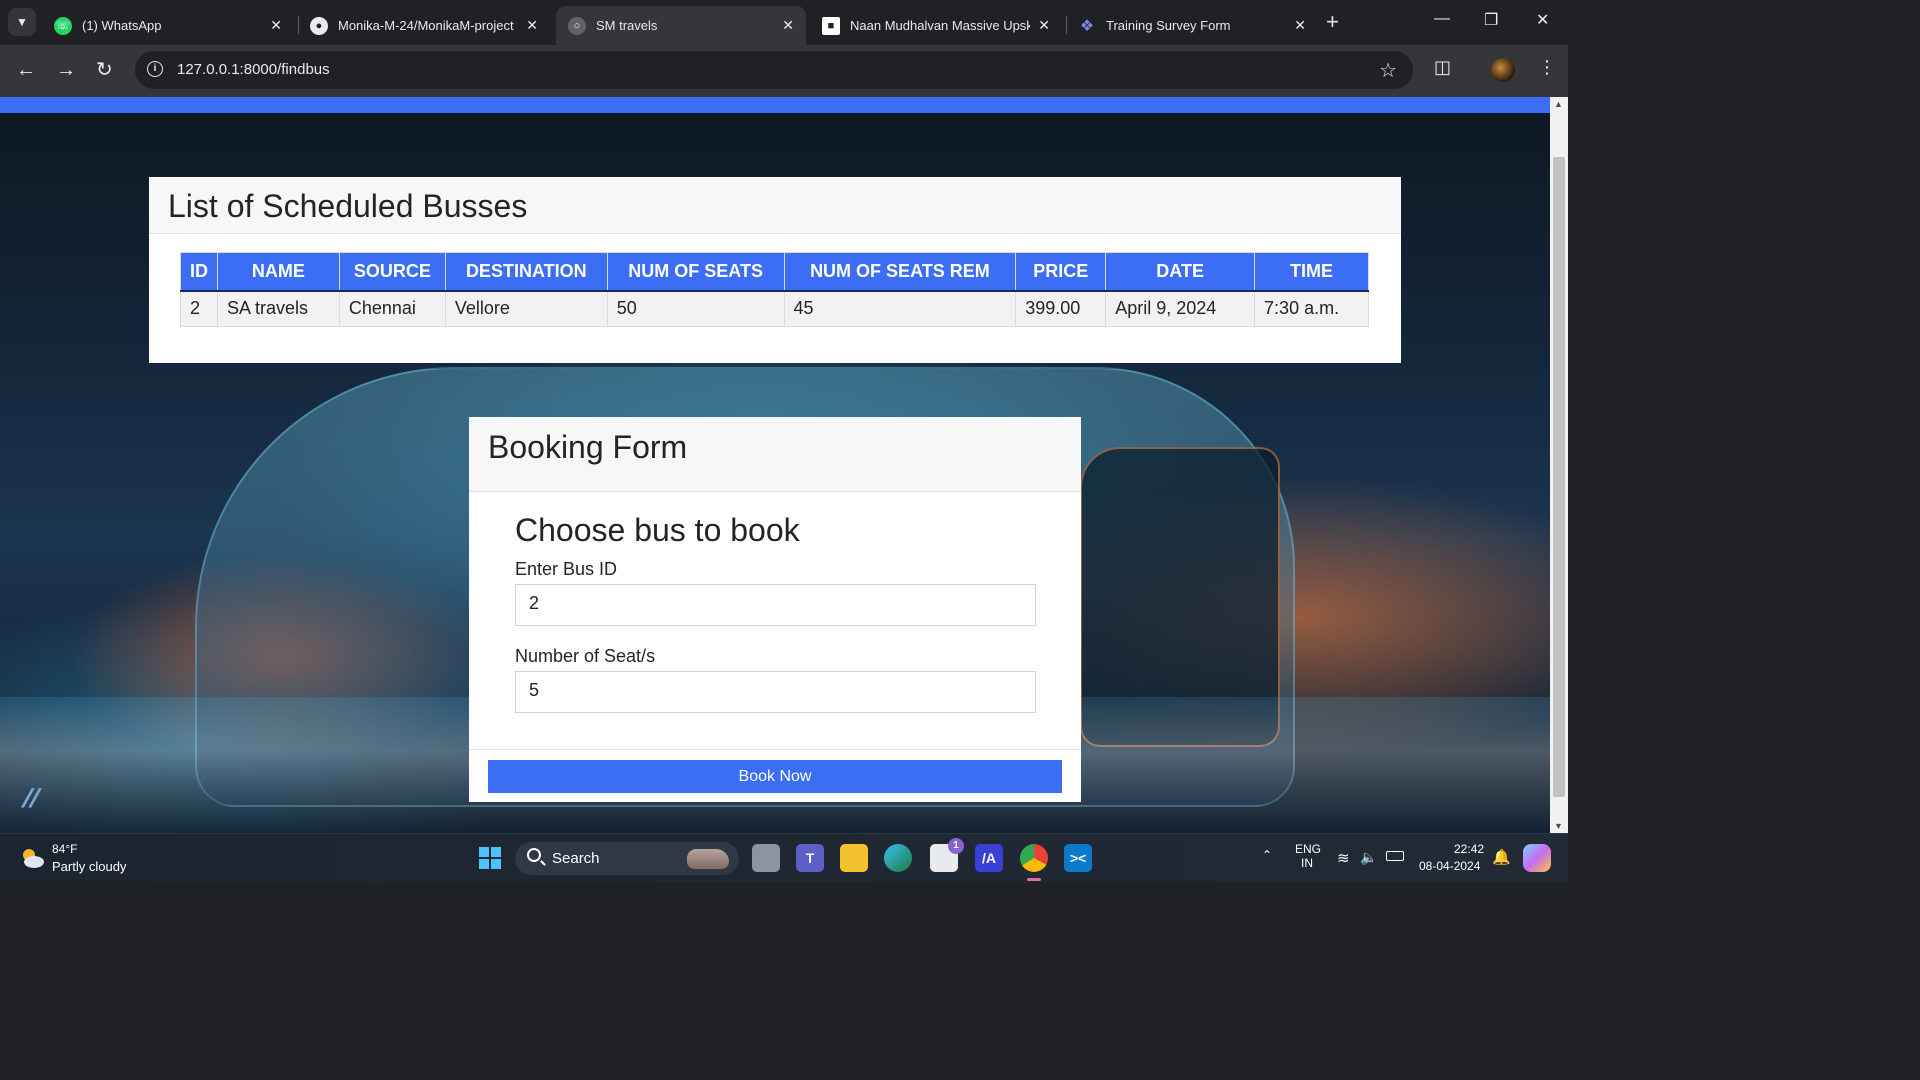 Image resolution: width=1920 pixels, height=1080 pixels. I want to click on weather-temperature: 84°F, so click(64, 849).